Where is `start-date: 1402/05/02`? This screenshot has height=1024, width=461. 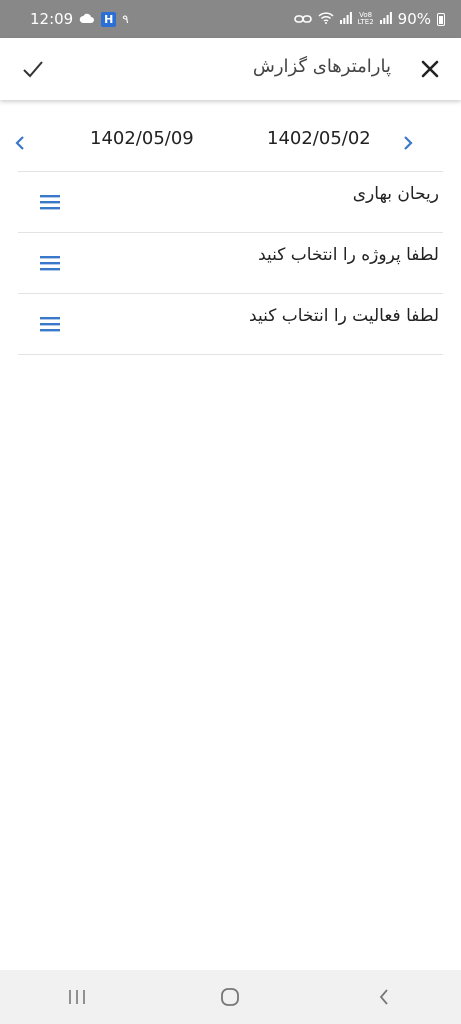
start-date: 1402/05/02 is located at coordinates (319, 138).